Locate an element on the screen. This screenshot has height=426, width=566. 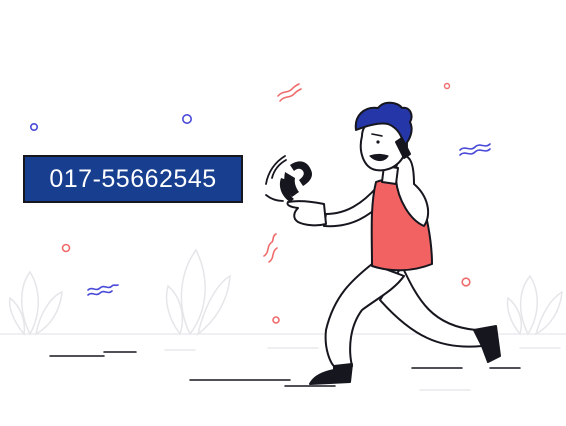
squiggle-blue-1b is located at coordinates (475, 152).